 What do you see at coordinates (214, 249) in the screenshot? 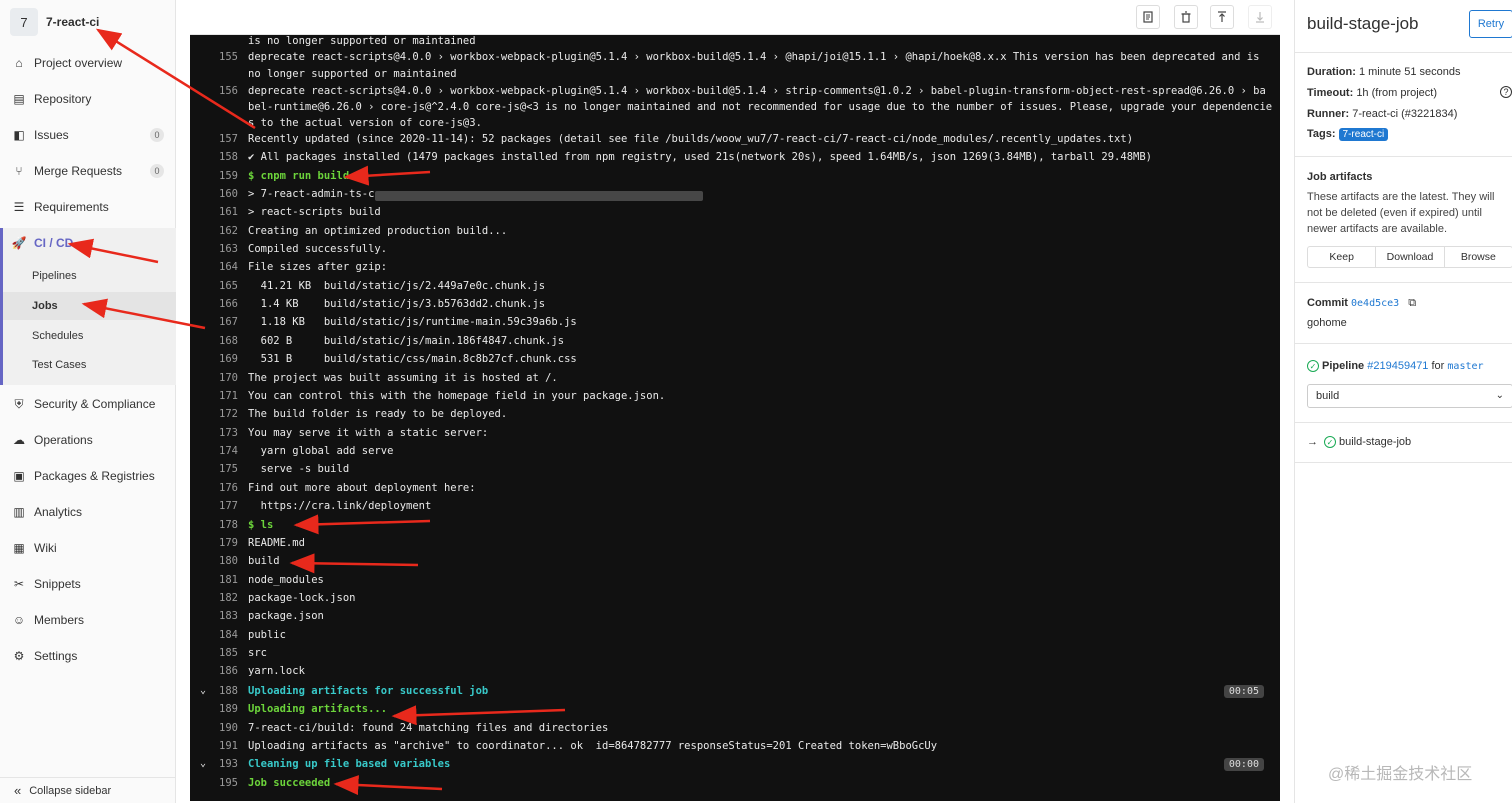
I see `log-line-number: 163` at bounding box center [214, 249].